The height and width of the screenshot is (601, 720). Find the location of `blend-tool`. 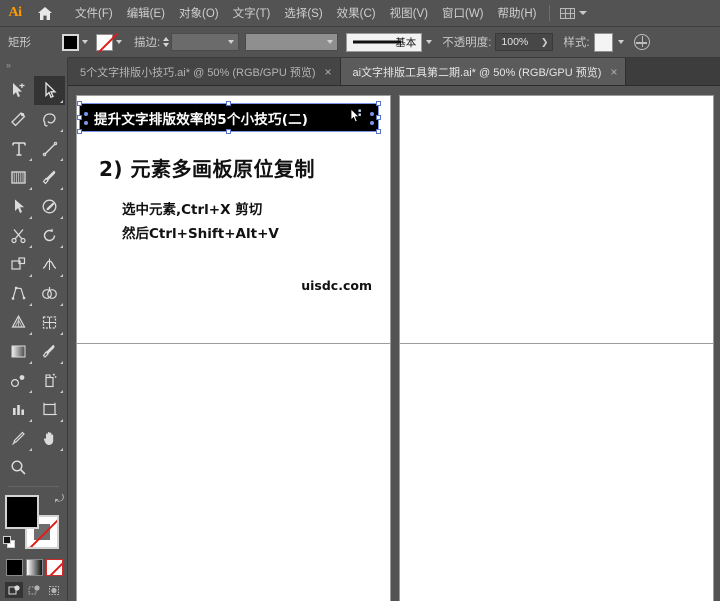

blend-tool is located at coordinates (18, 380).